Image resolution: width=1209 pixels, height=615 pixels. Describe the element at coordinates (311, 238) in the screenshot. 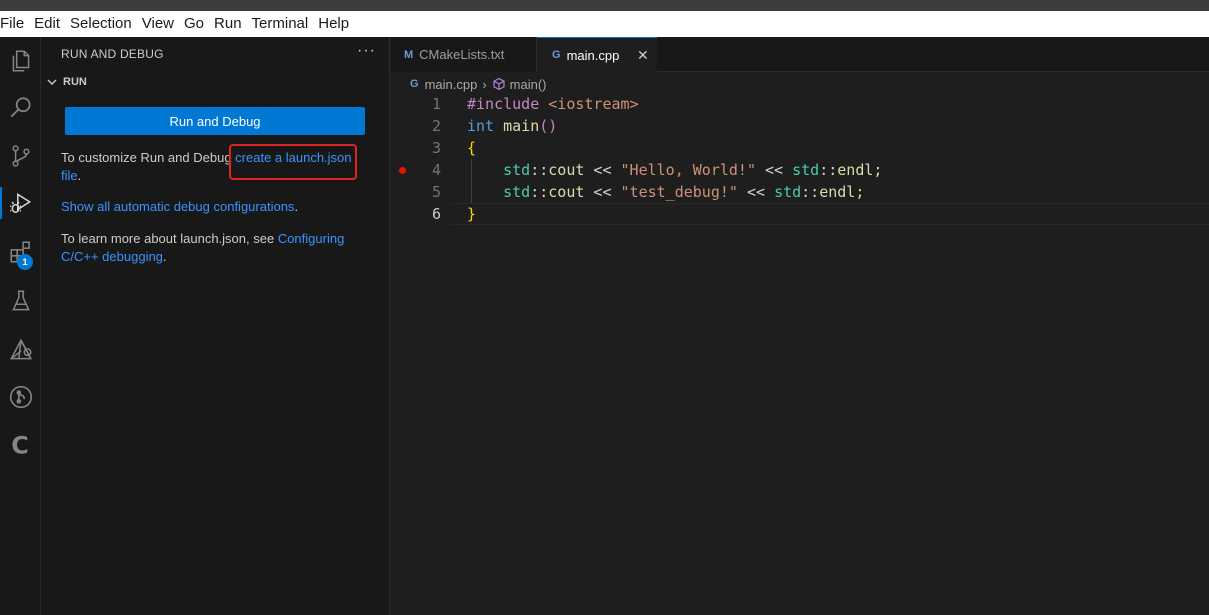

I see `configuring-link: Configuring` at that location.